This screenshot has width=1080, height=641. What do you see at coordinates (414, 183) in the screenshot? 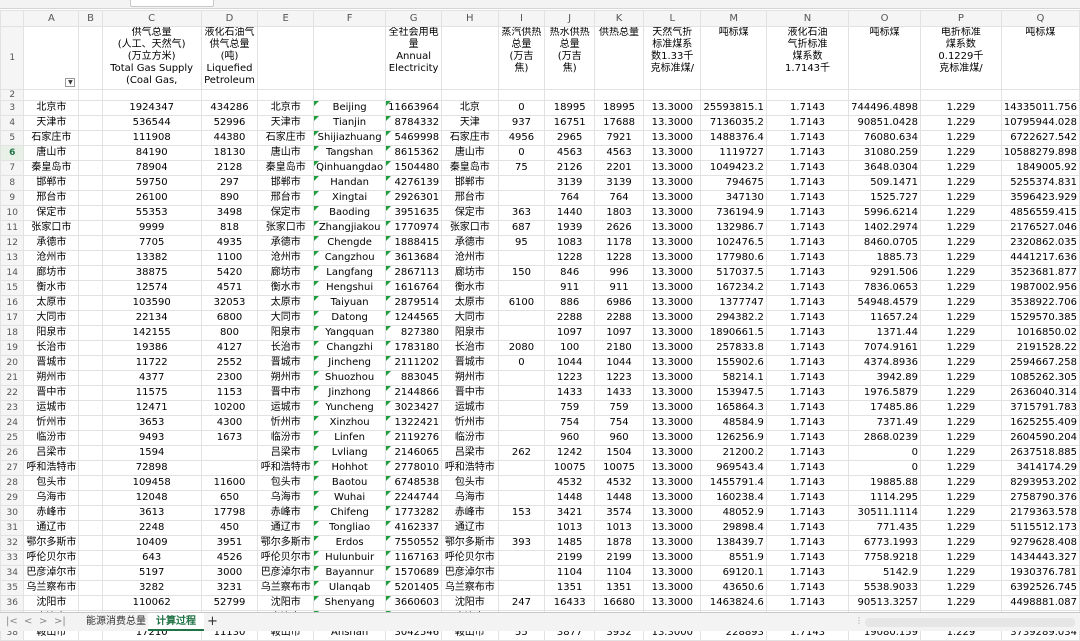
I see `cell-g: 4276139` at bounding box center [414, 183].